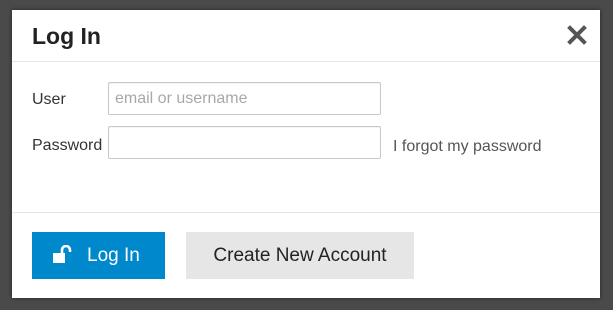  What do you see at coordinates (113, 255) in the screenshot?
I see `login-button-label: Log In` at bounding box center [113, 255].